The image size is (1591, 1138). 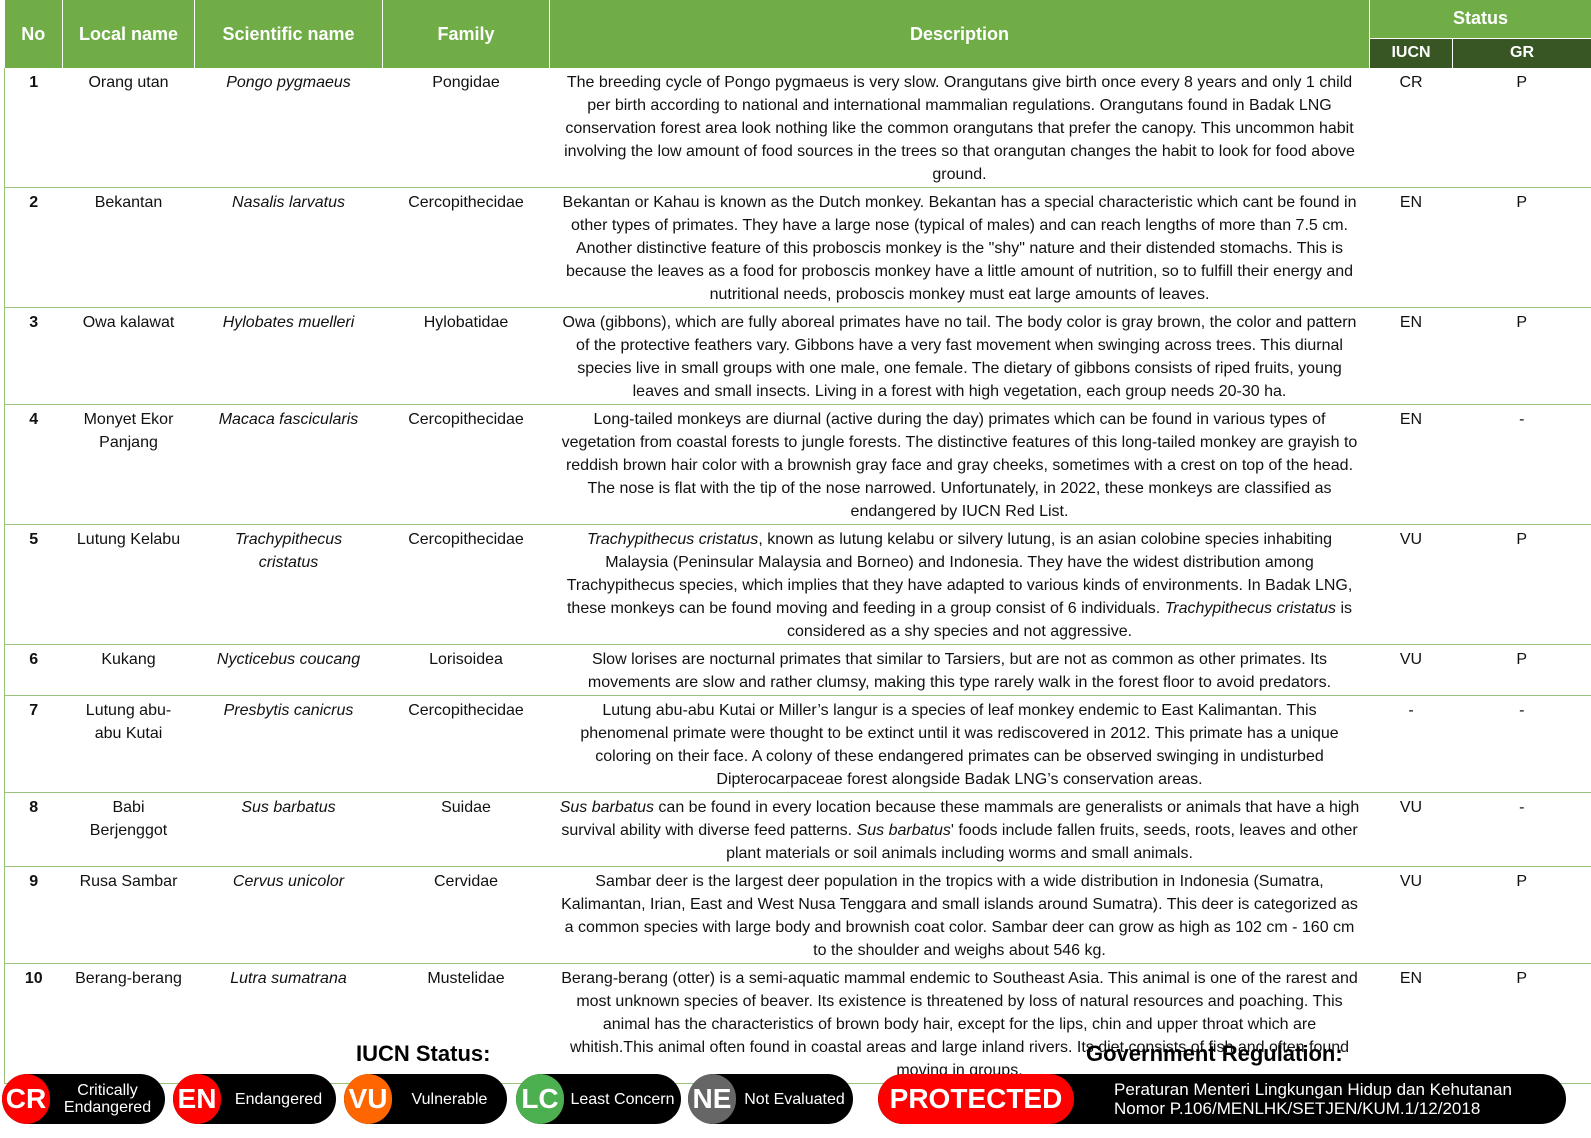 I want to click on cell-family: Hylobatidae, so click(x=466, y=356).